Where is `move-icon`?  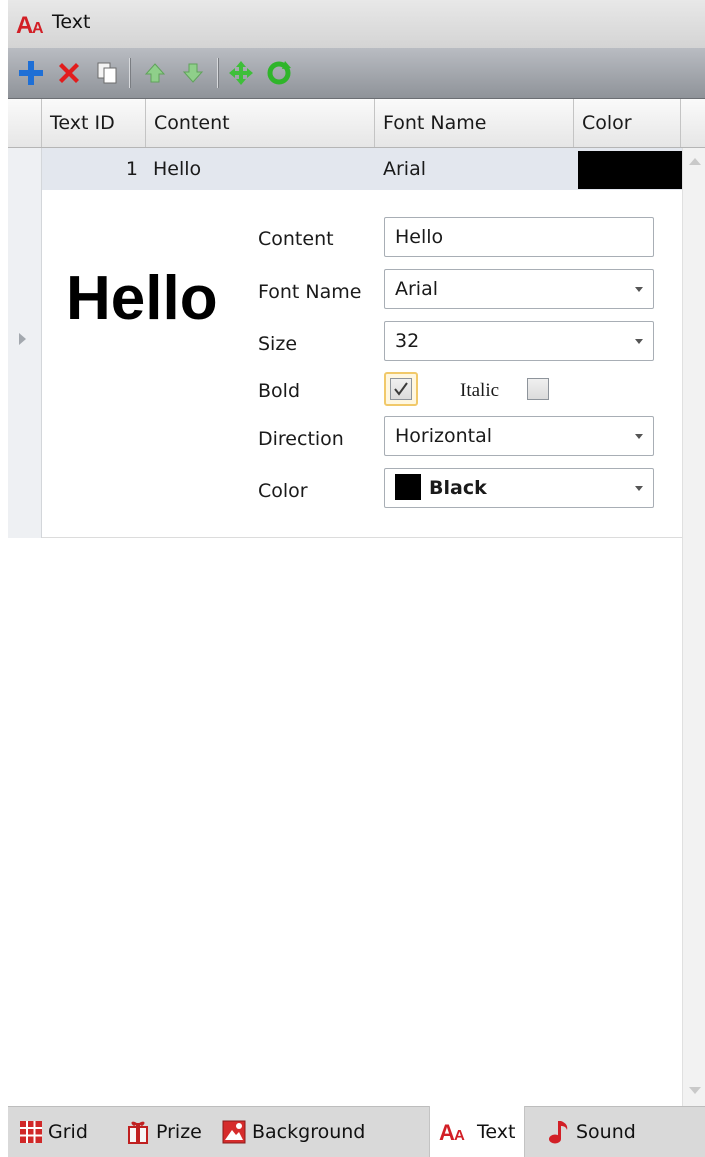
move-icon is located at coordinates (241, 73).